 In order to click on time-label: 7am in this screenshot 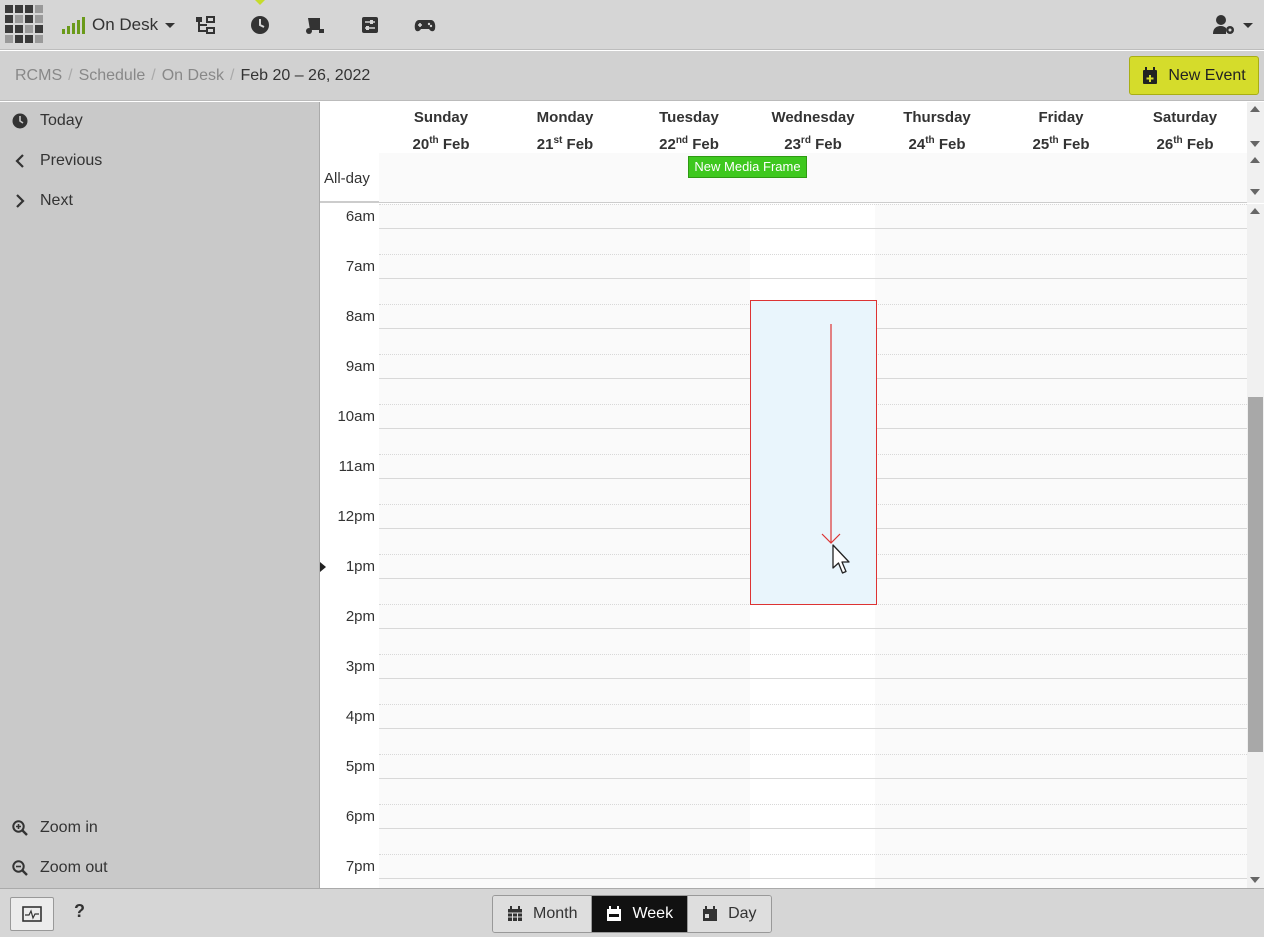, I will do `click(360, 266)`.